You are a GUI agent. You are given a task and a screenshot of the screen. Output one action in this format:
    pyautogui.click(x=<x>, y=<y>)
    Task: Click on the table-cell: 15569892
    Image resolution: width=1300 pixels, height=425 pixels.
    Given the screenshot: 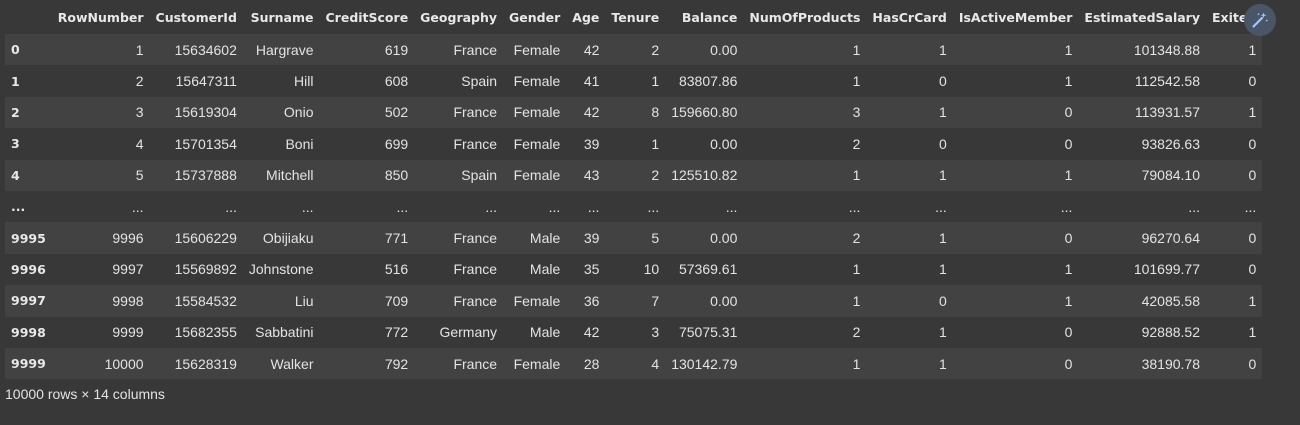 What is the action you would take?
    pyautogui.click(x=205, y=269)
    